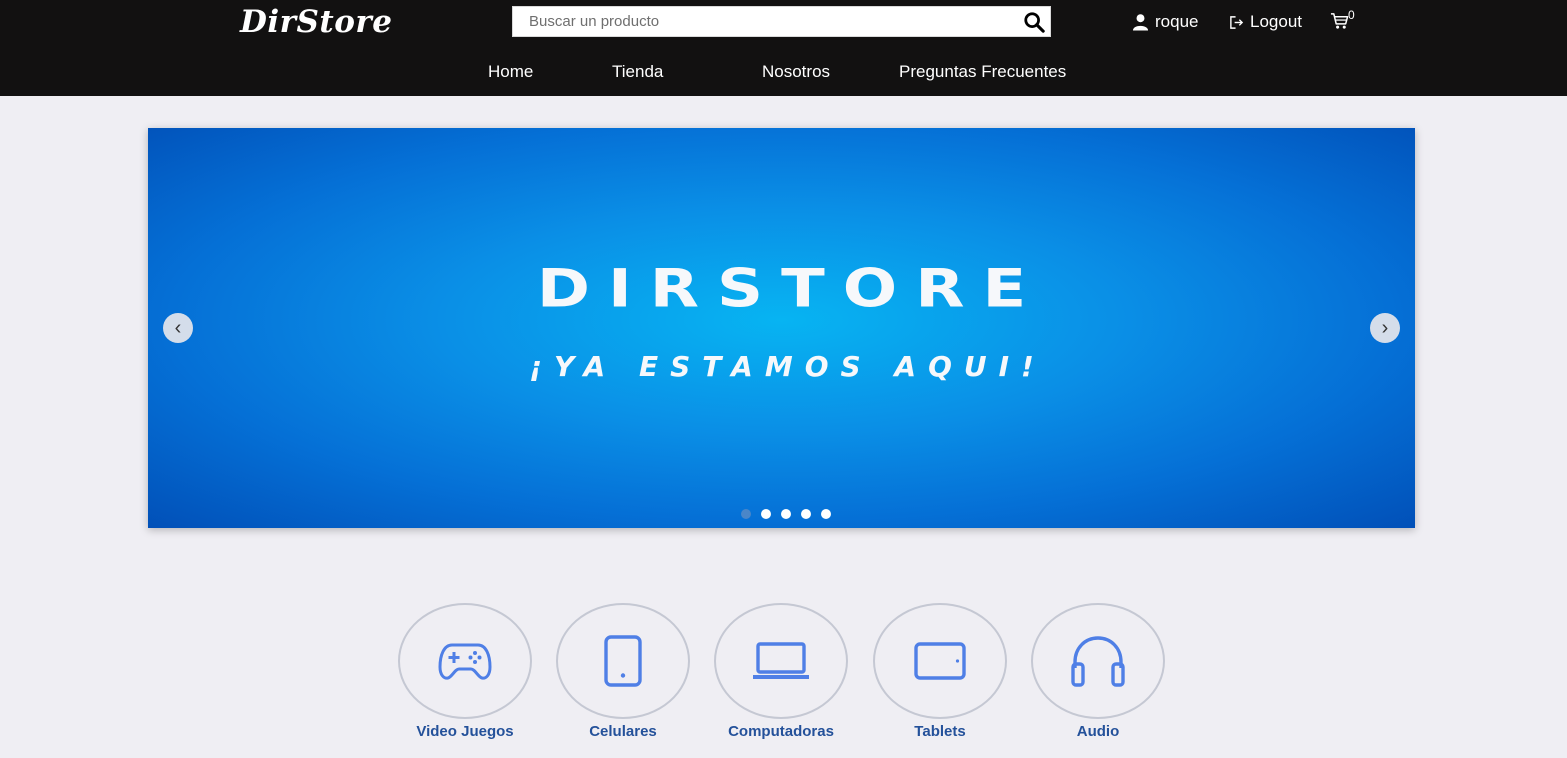  Describe the element at coordinates (790, 289) in the screenshot. I see `banner-title: DIRSTORE` at that location.